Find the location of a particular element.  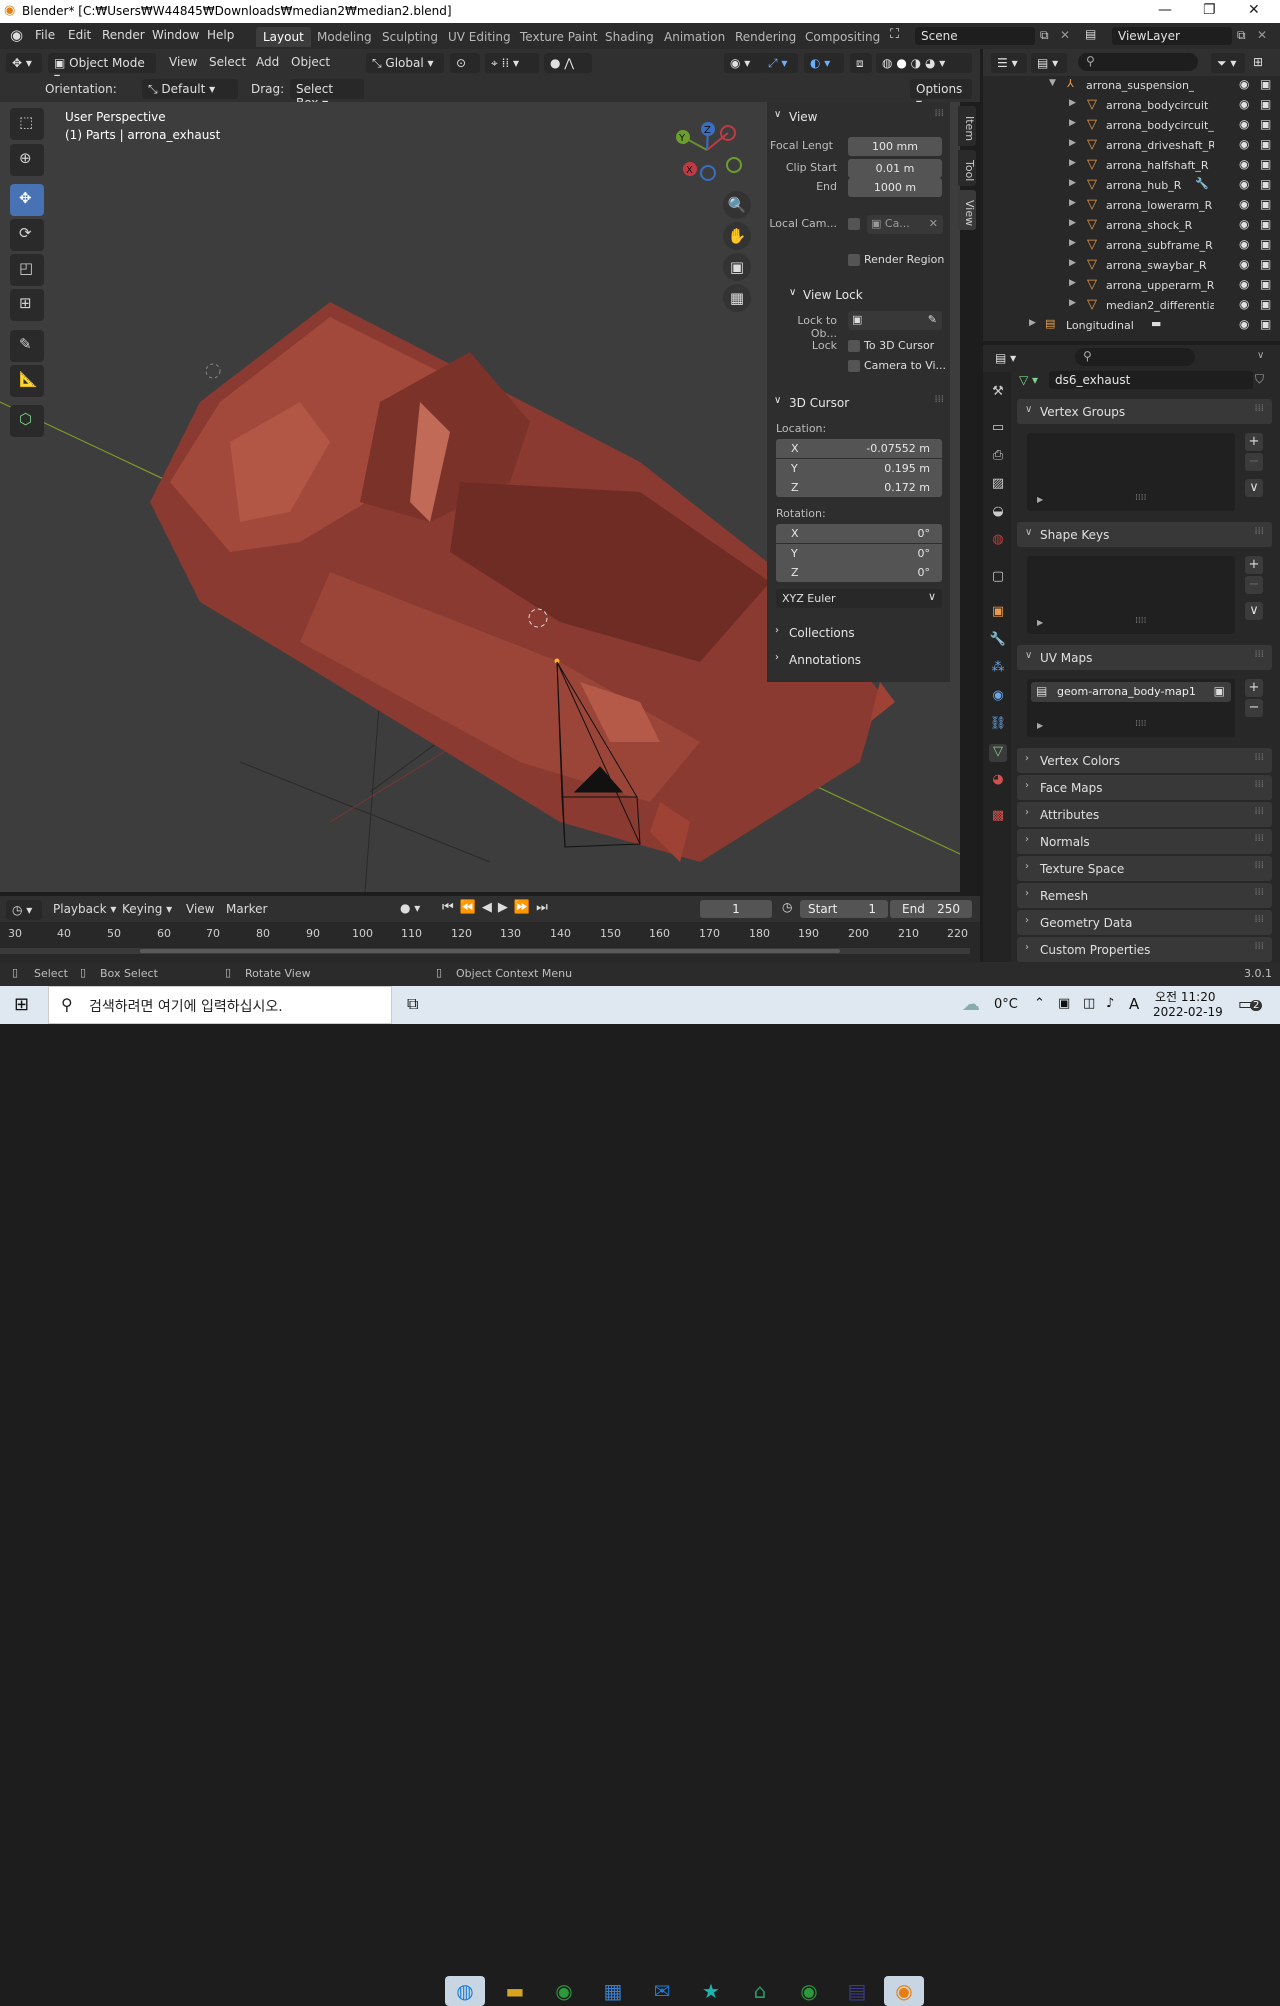

play-icon: ▶ is located at coordinates (506, 907).